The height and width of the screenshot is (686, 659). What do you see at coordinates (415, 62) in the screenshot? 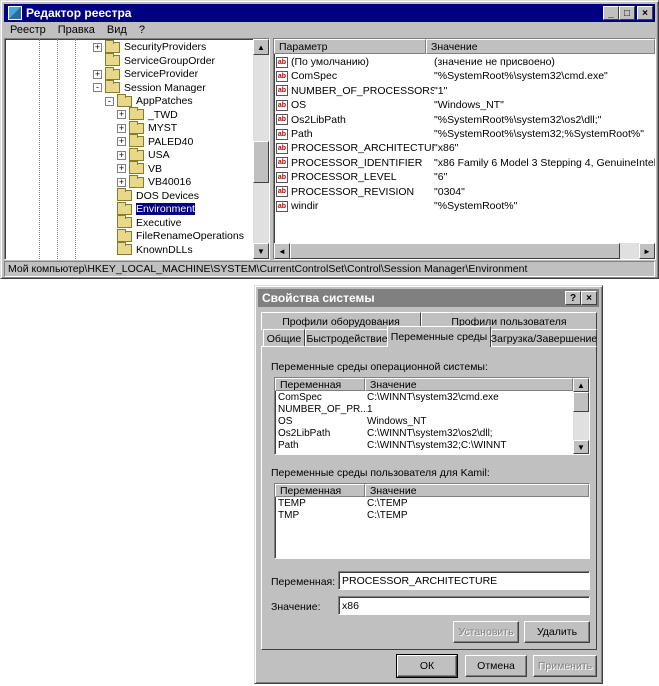
I see `registry-value-row: ab (По умолчанию) (значение не присвоено)` at bounding box center [415, 62].